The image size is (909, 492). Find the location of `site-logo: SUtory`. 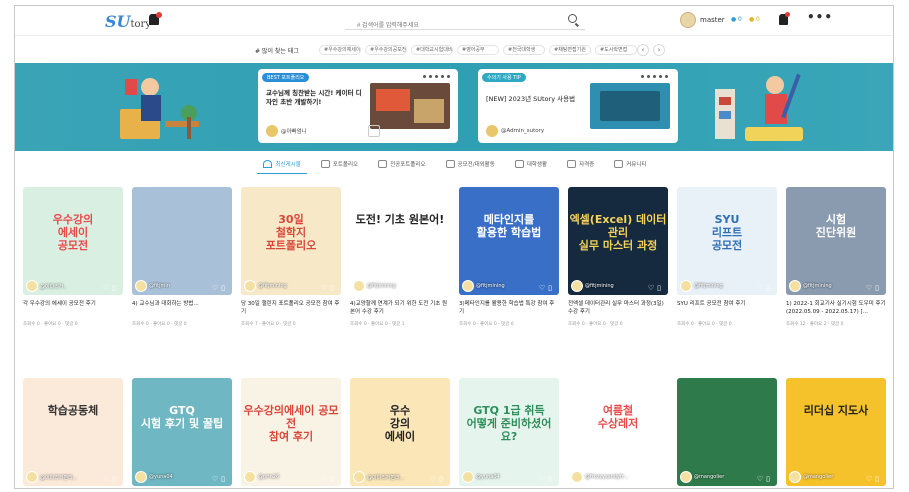

site-logo: SUtory is located at coordinates (128, 21).